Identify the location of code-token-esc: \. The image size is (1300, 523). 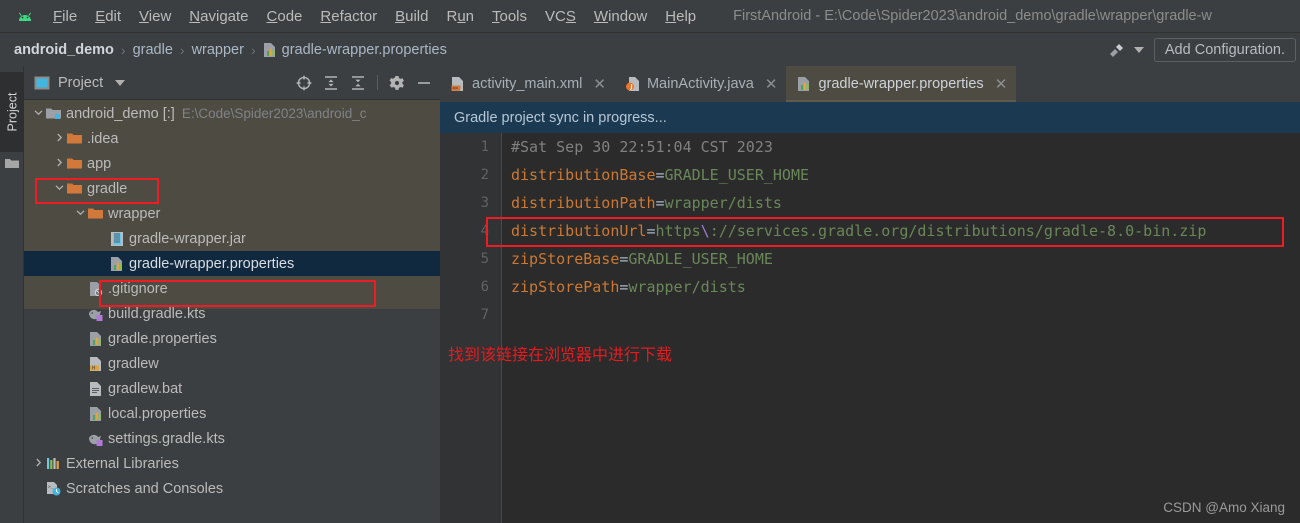
(705, 231).